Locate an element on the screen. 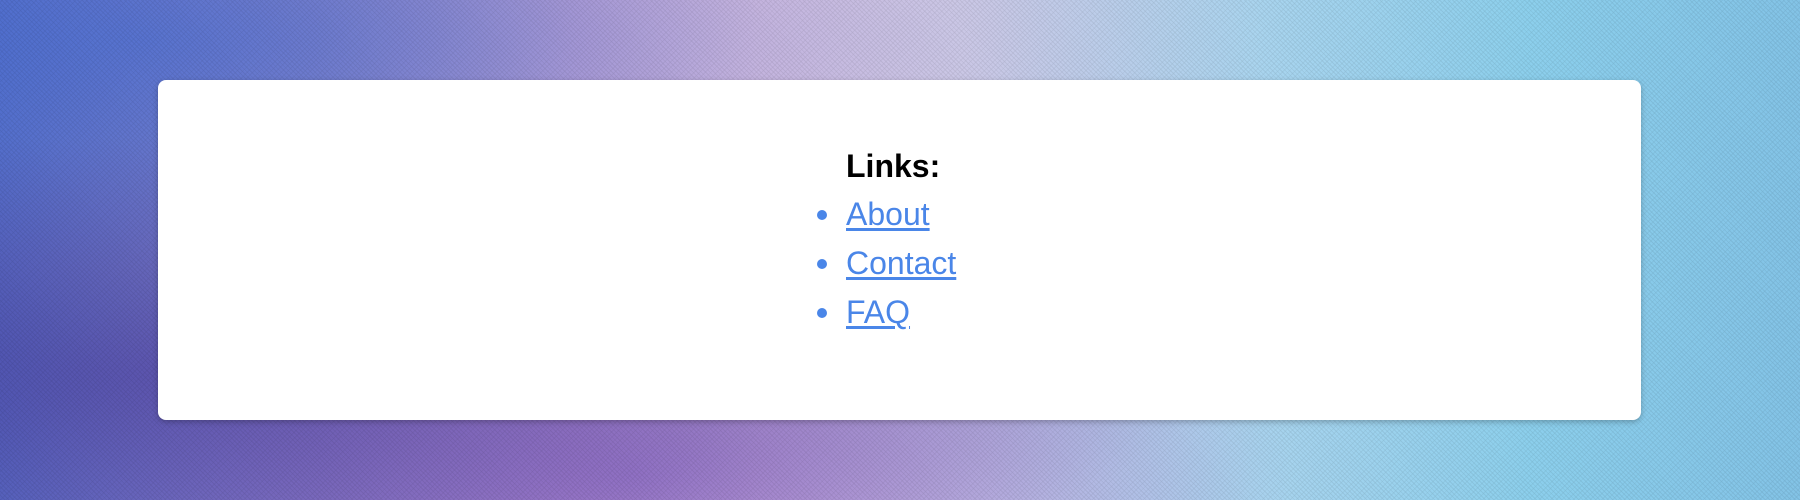 The height and width of the screenshot is (500, 1800). faq-link: FAQ is located at coordinates (878, 312).